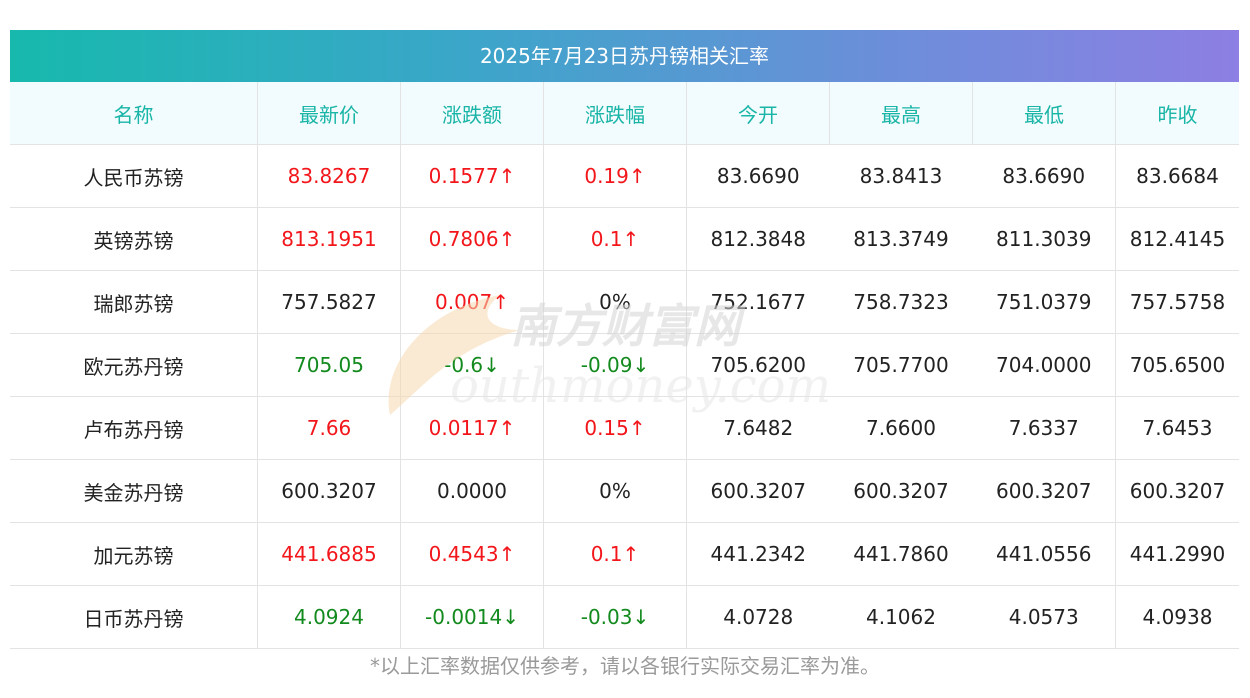 The height and width of the screenshot is (698, 1250). I want to click on col-header-change: 涨跌额, so click(472, 113).